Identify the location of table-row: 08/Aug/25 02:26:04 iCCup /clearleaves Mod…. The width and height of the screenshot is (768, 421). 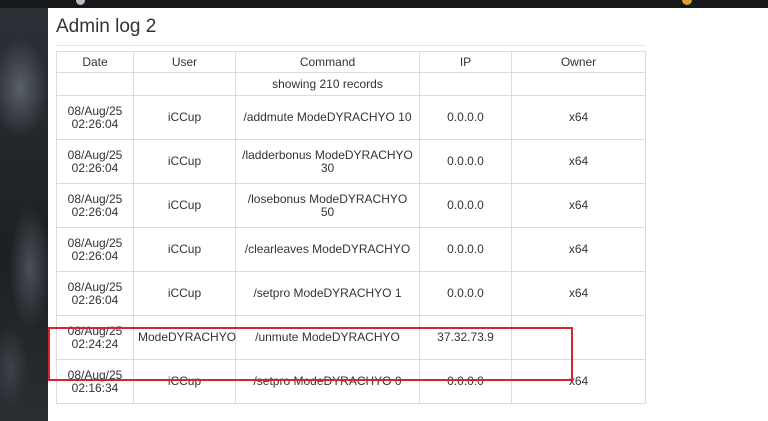
(351, 249).